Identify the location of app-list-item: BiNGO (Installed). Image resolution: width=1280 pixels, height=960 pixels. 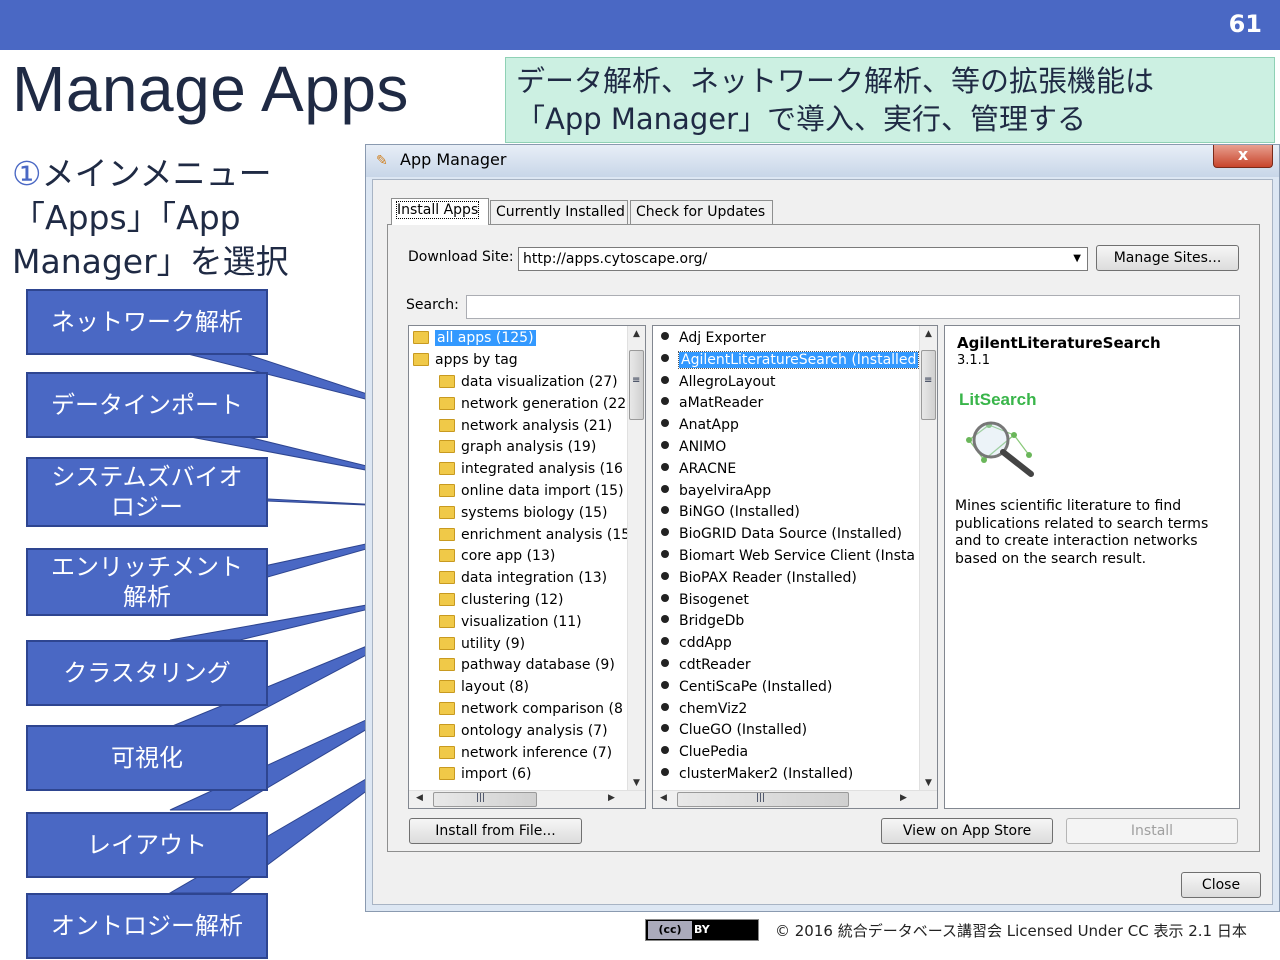
(726, 512).